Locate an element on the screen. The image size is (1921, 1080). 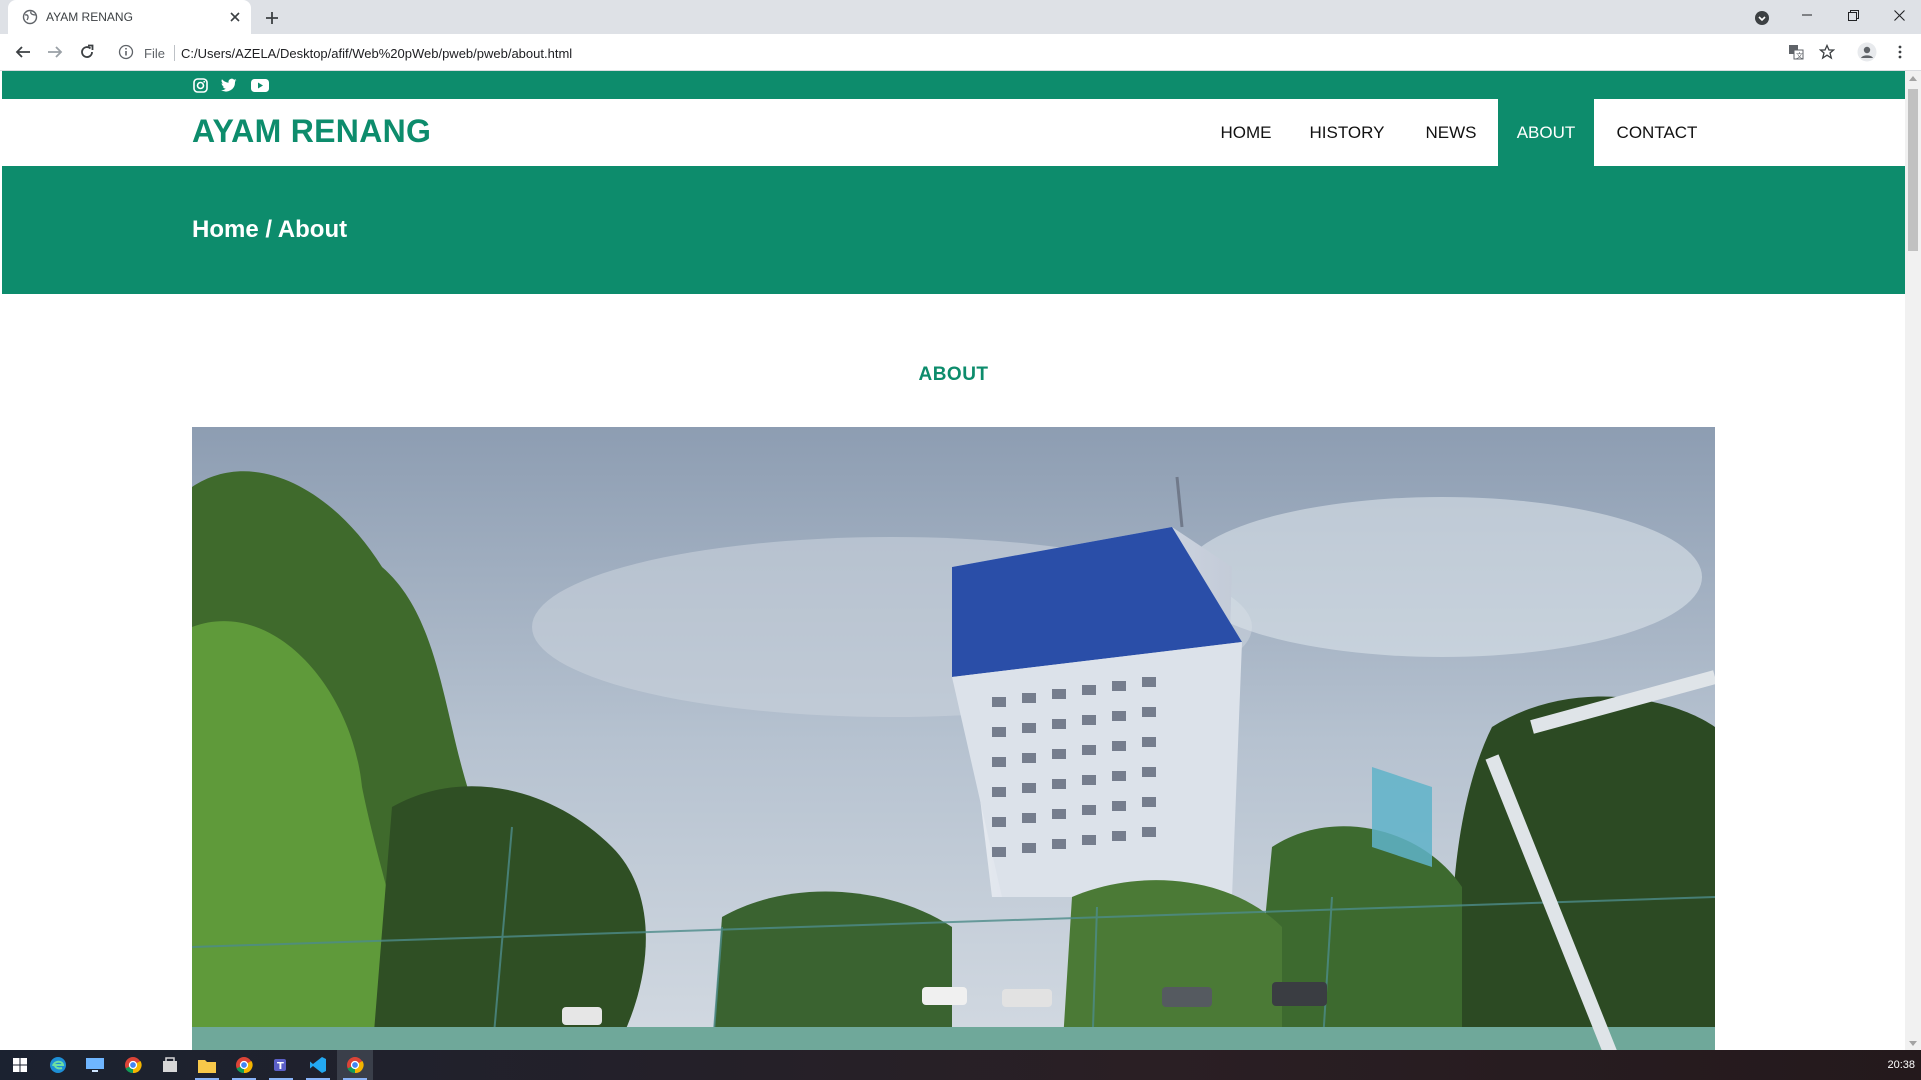
scheme-label: File is located at coordinates (154, 53).